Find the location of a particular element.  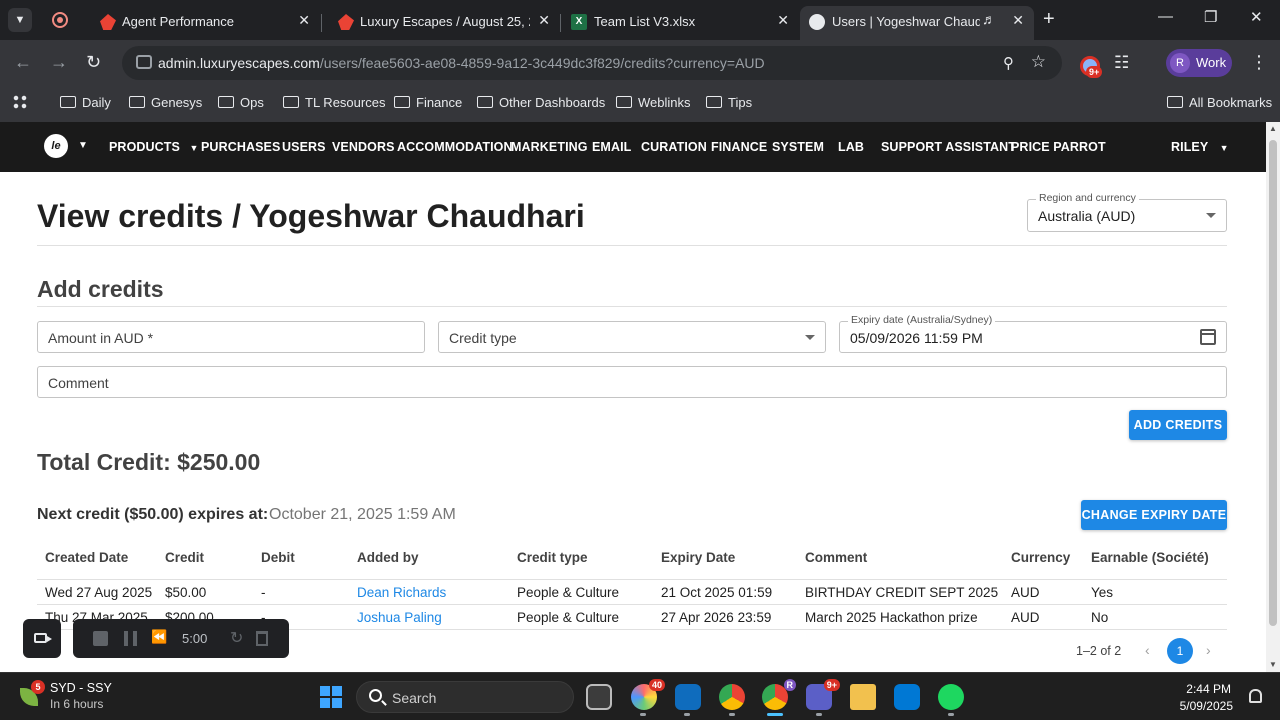

bookmark-weblinks: Weblinks is located at coordinates (653, 102).